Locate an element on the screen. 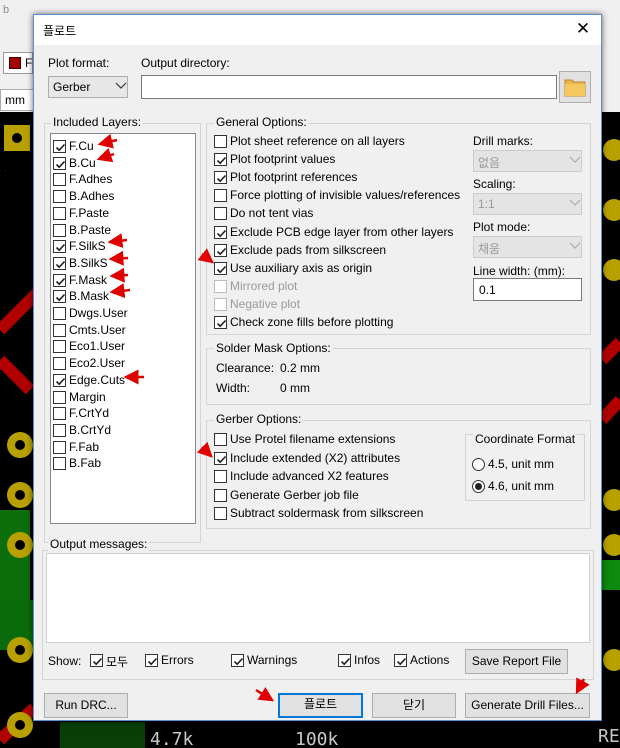 This screenshot has width=620, height=748. drill-marks-select: 없음 is located at coordinates (527, 161).